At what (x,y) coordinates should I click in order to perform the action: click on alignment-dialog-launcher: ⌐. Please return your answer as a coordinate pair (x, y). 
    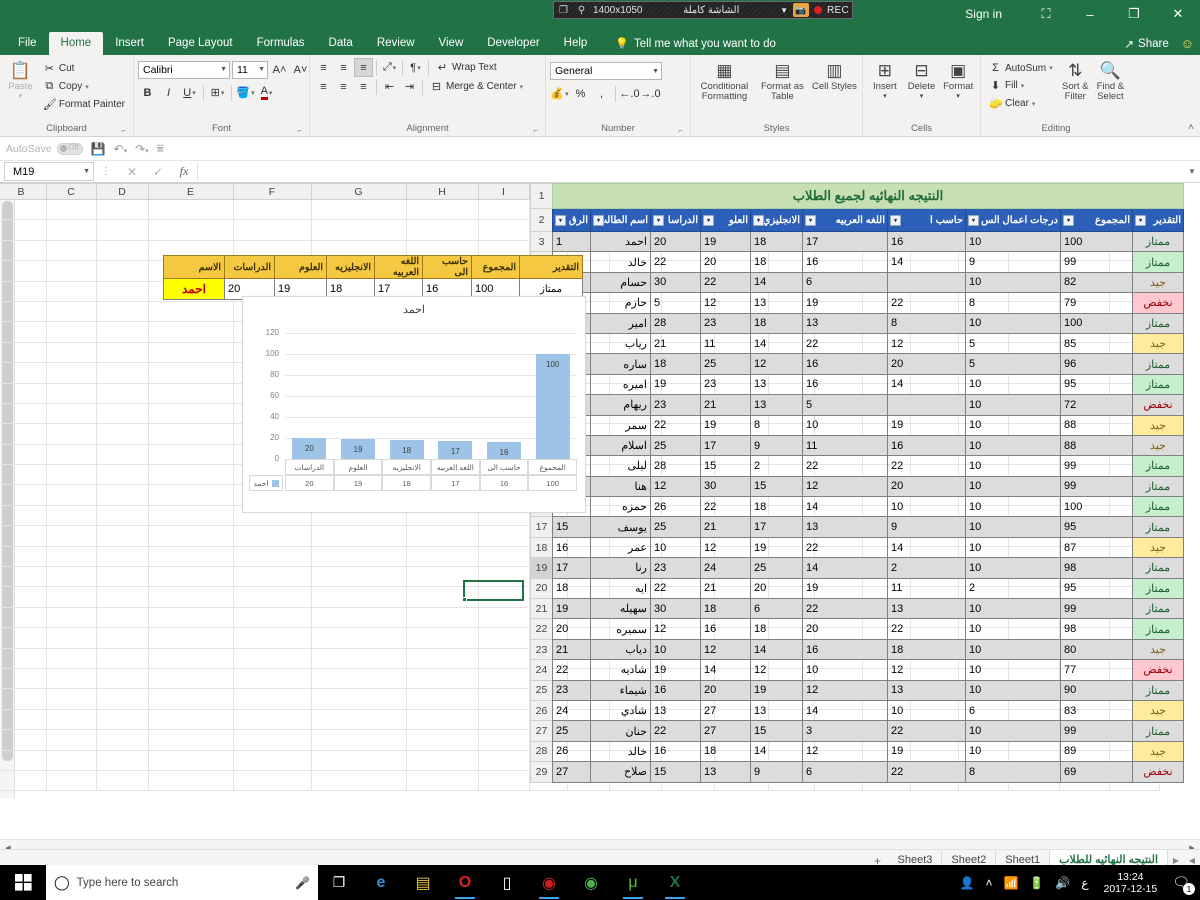
    Looking at the image, I should click on (535, 130).